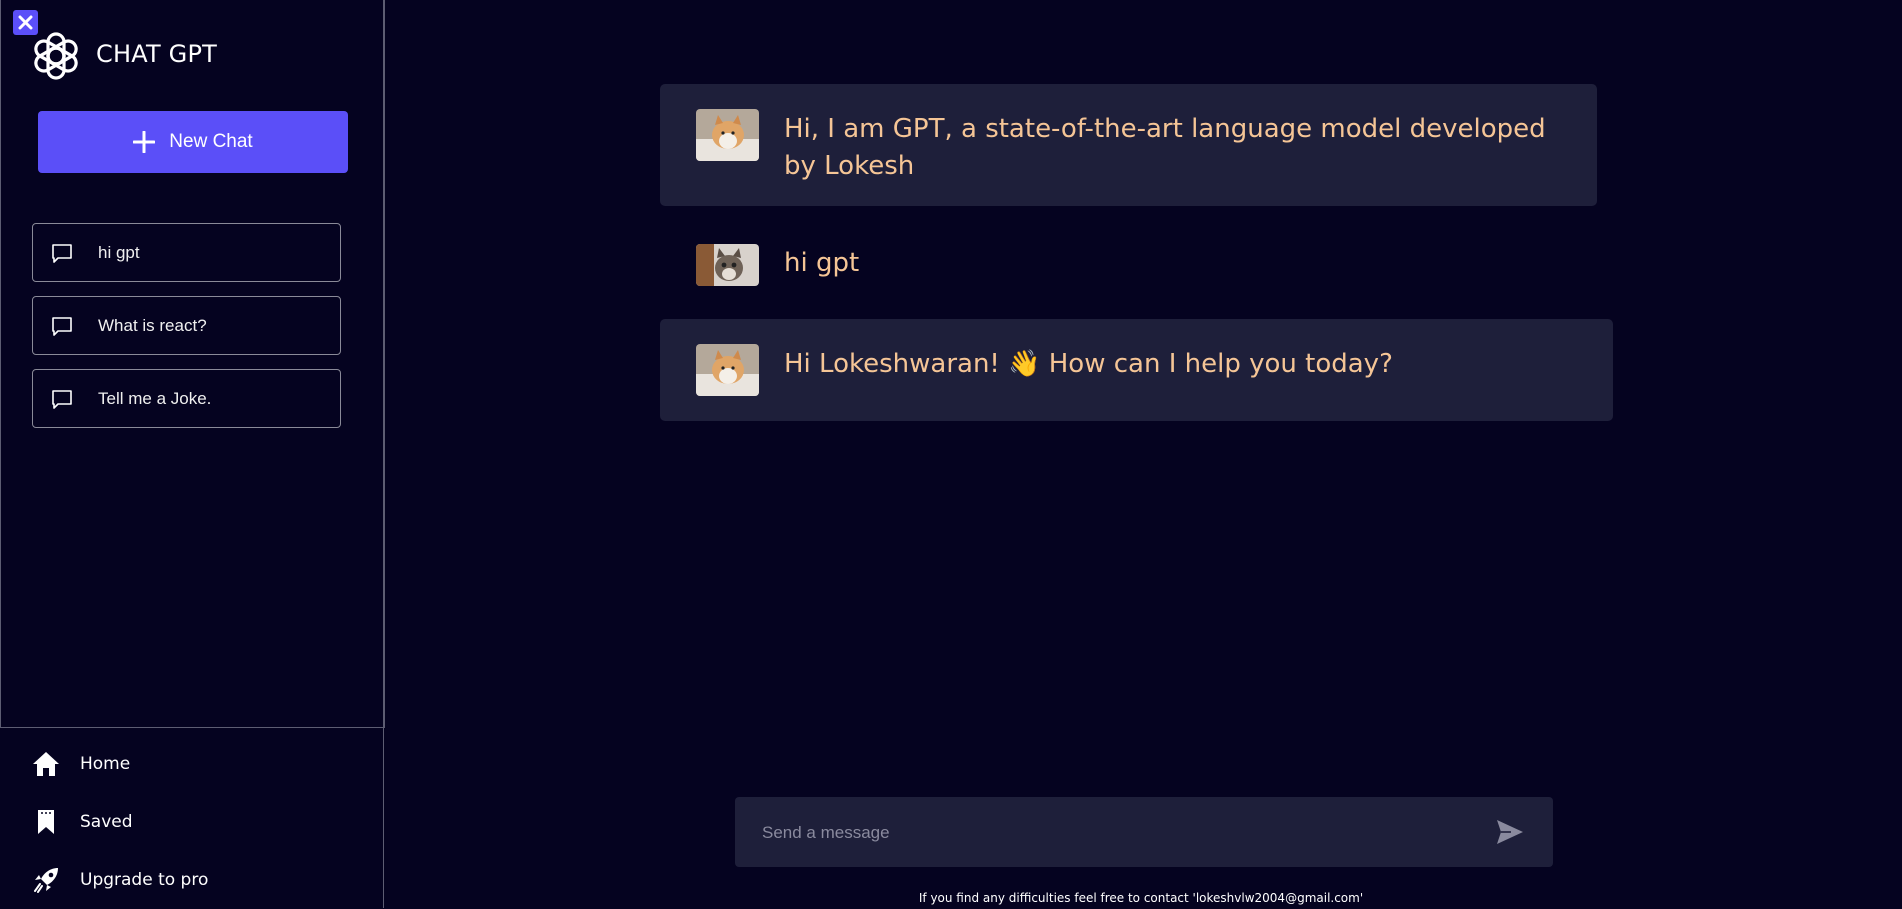 This screenshot has height=909, width=1902. Describe the element at coordinates (119, 252) in the screenshot. I see `history-item-label: hi gpt` at that location.